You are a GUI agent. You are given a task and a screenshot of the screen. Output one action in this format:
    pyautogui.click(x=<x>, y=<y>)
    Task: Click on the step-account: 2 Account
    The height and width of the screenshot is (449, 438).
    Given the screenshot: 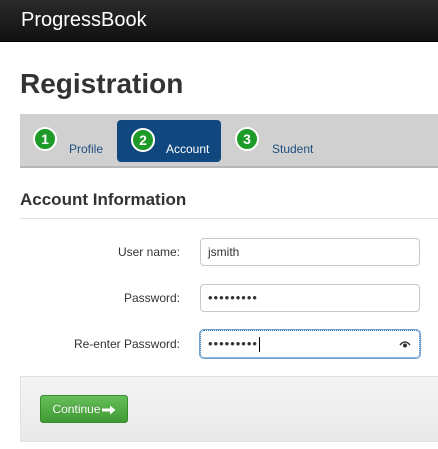 What is the action you would take?
    pyautogui.click(x=169, y=141)
    